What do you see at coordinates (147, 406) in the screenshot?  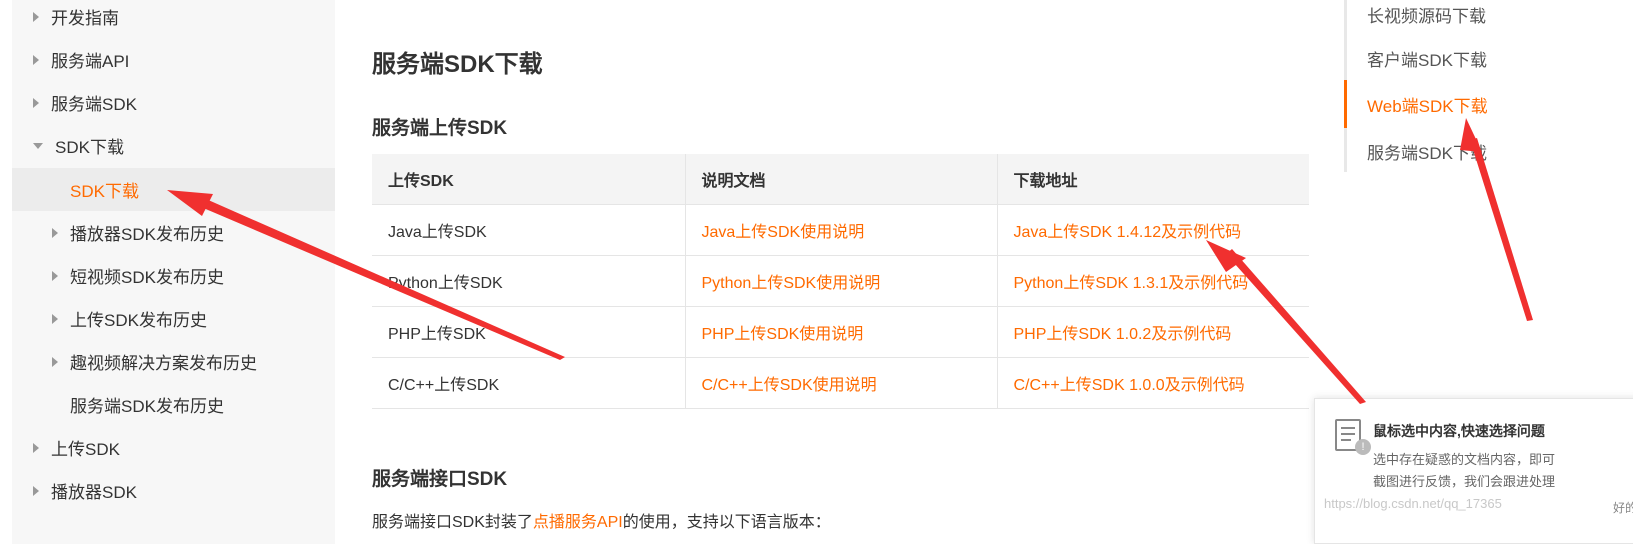 I see `sidebar-item-label: 服务端SDK发布历史` at bounding box center [147, 406].